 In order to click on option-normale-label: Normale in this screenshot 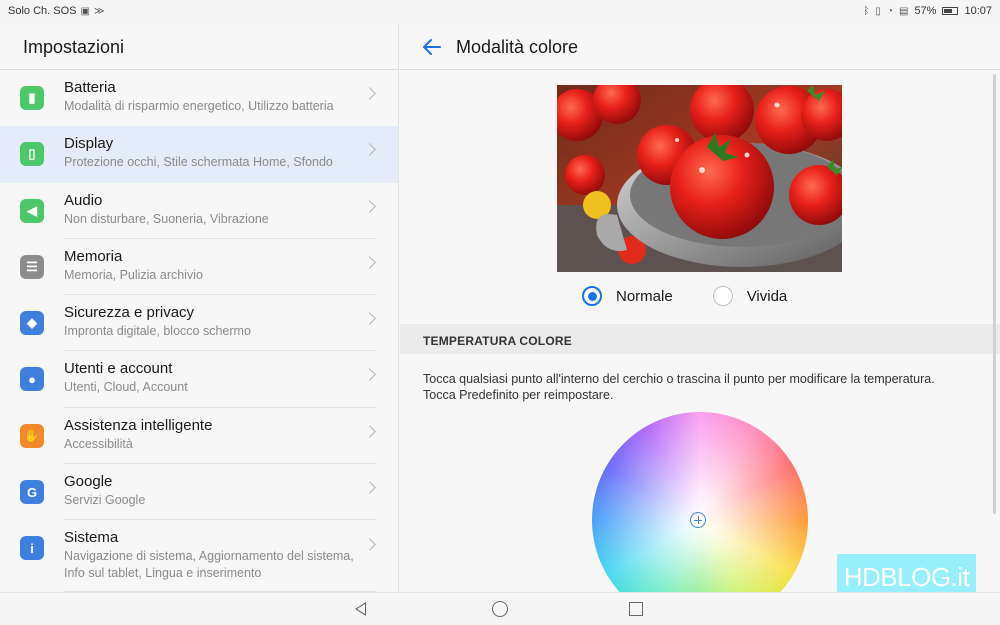, I will do `click(644, 296)`.